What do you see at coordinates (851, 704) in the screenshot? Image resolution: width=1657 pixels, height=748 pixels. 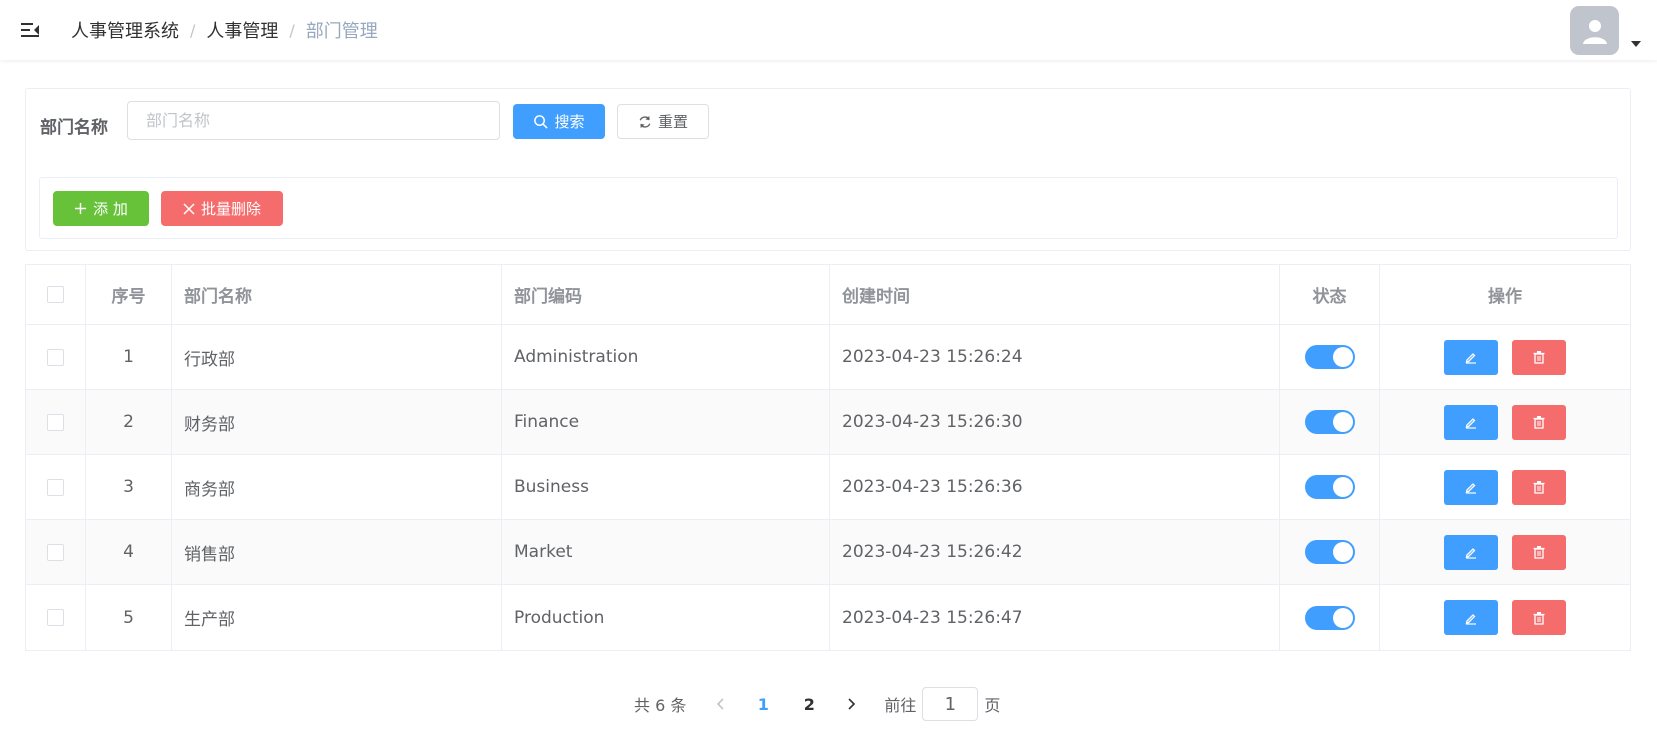 I see `next-page-button` at bounding box center [851, 704].